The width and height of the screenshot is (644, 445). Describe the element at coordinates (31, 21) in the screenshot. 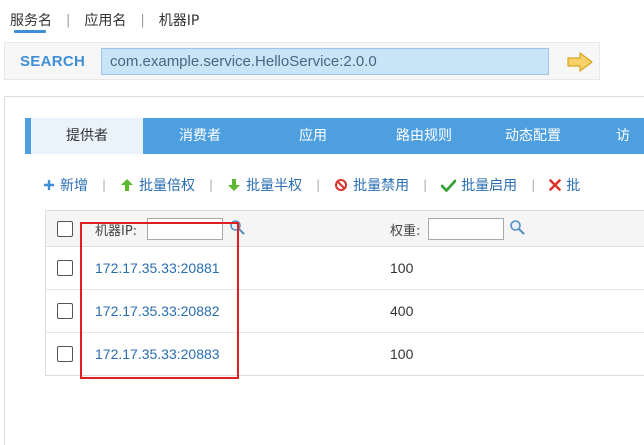

I see `search-tab-service-name: 服务名` at that location.